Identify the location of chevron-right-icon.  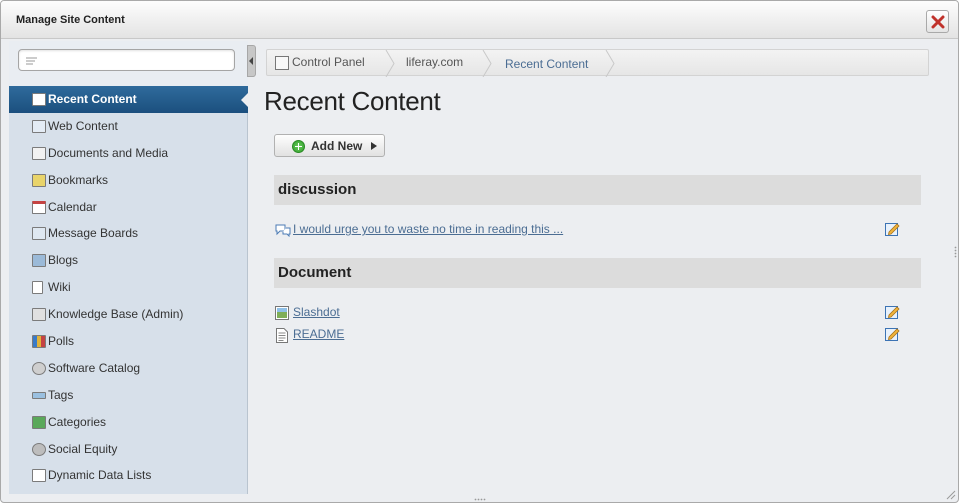
(374, 146).